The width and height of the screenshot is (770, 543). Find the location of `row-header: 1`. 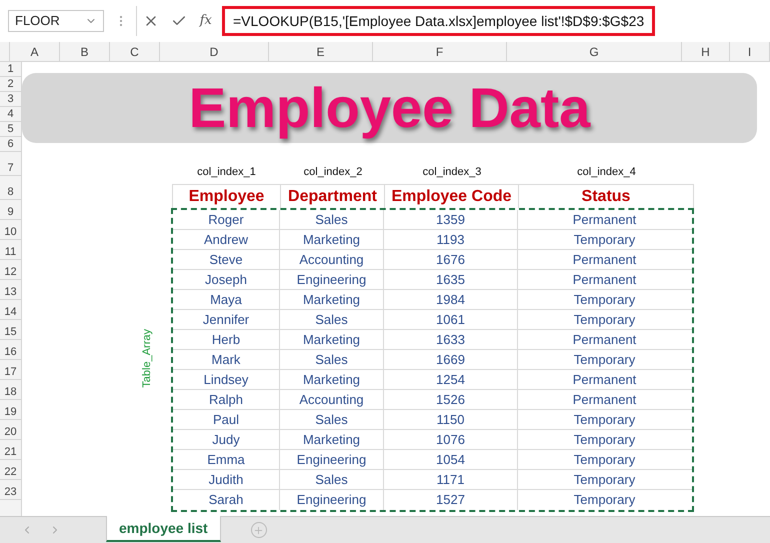

row-header: 1 is located at coordinates (10, 69).